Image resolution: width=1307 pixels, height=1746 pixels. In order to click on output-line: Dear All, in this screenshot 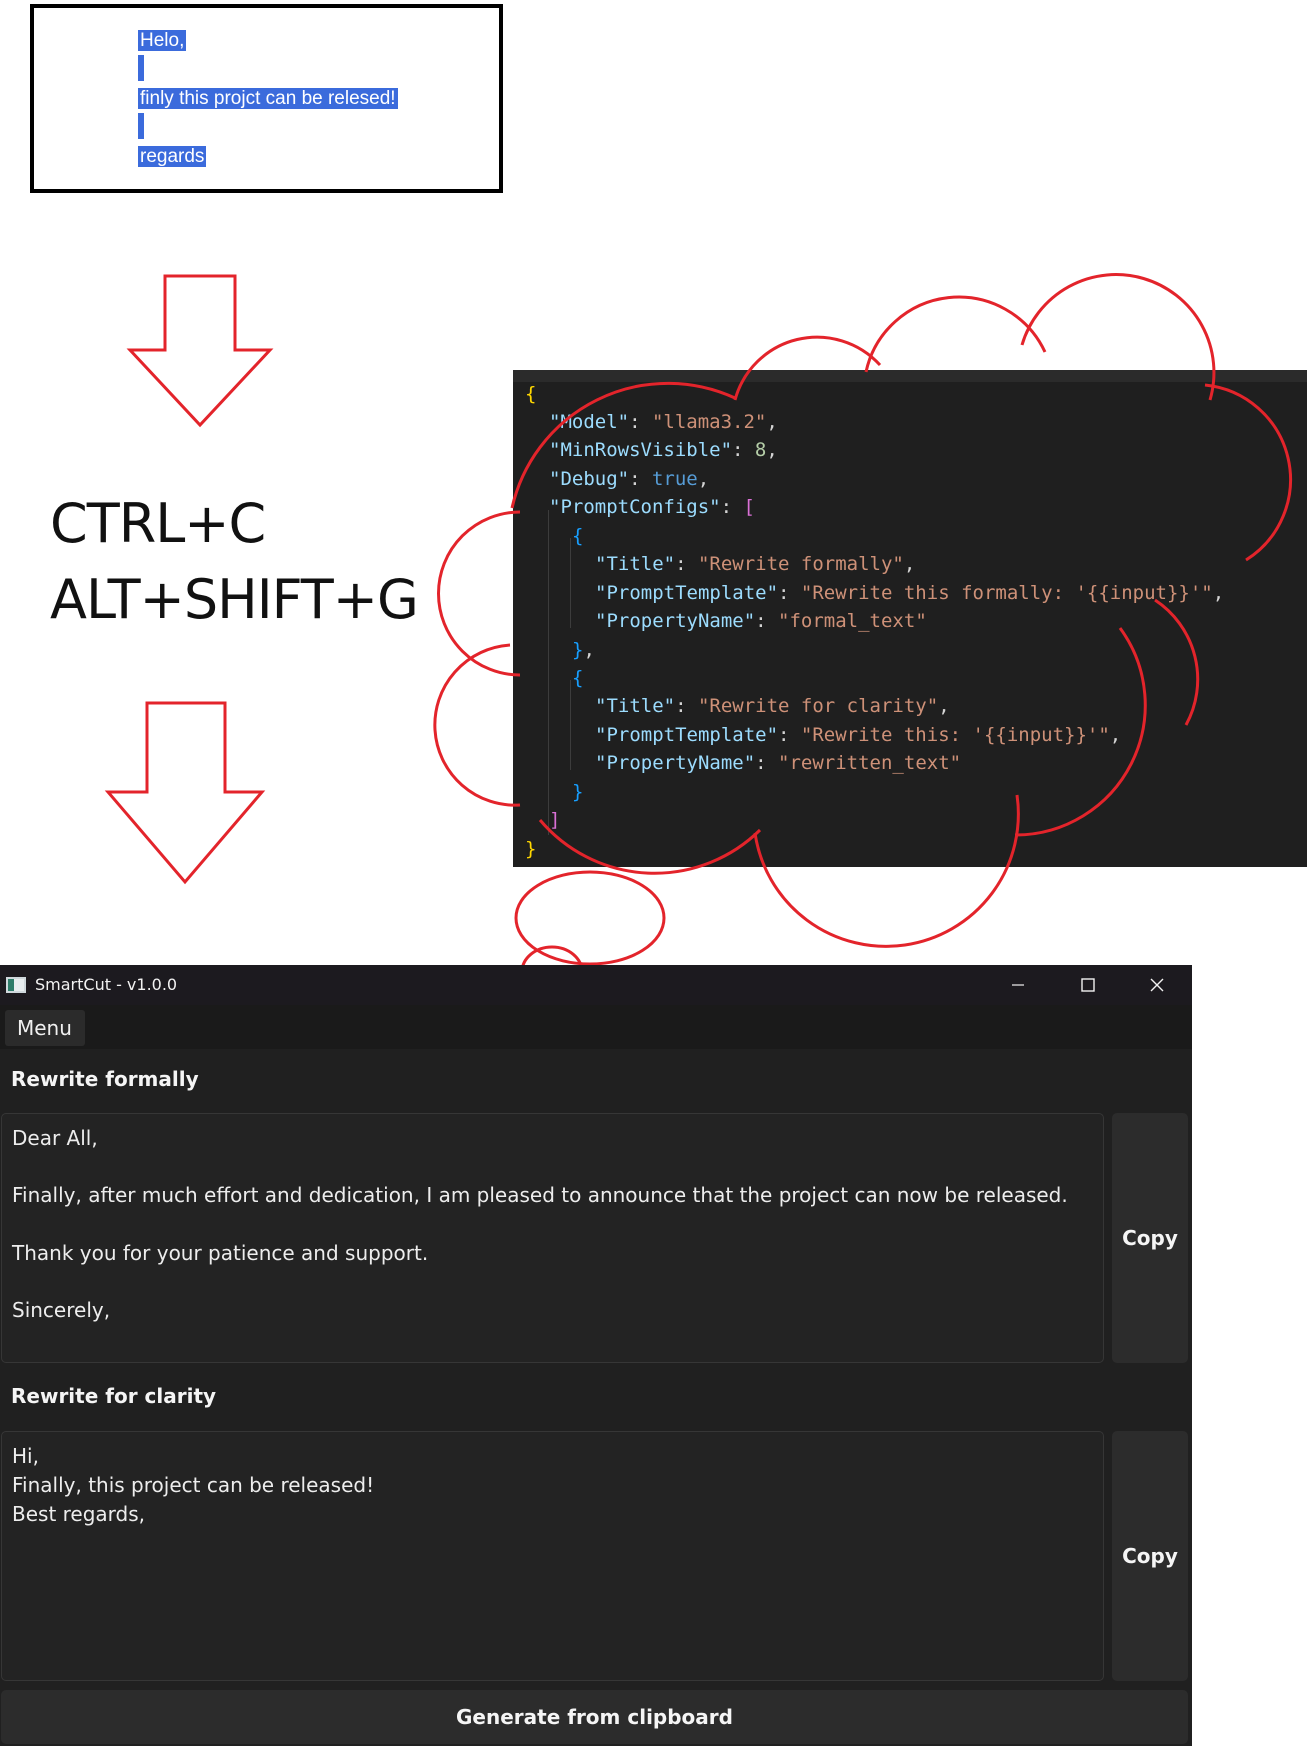, I will do `click(55, 1138)`.